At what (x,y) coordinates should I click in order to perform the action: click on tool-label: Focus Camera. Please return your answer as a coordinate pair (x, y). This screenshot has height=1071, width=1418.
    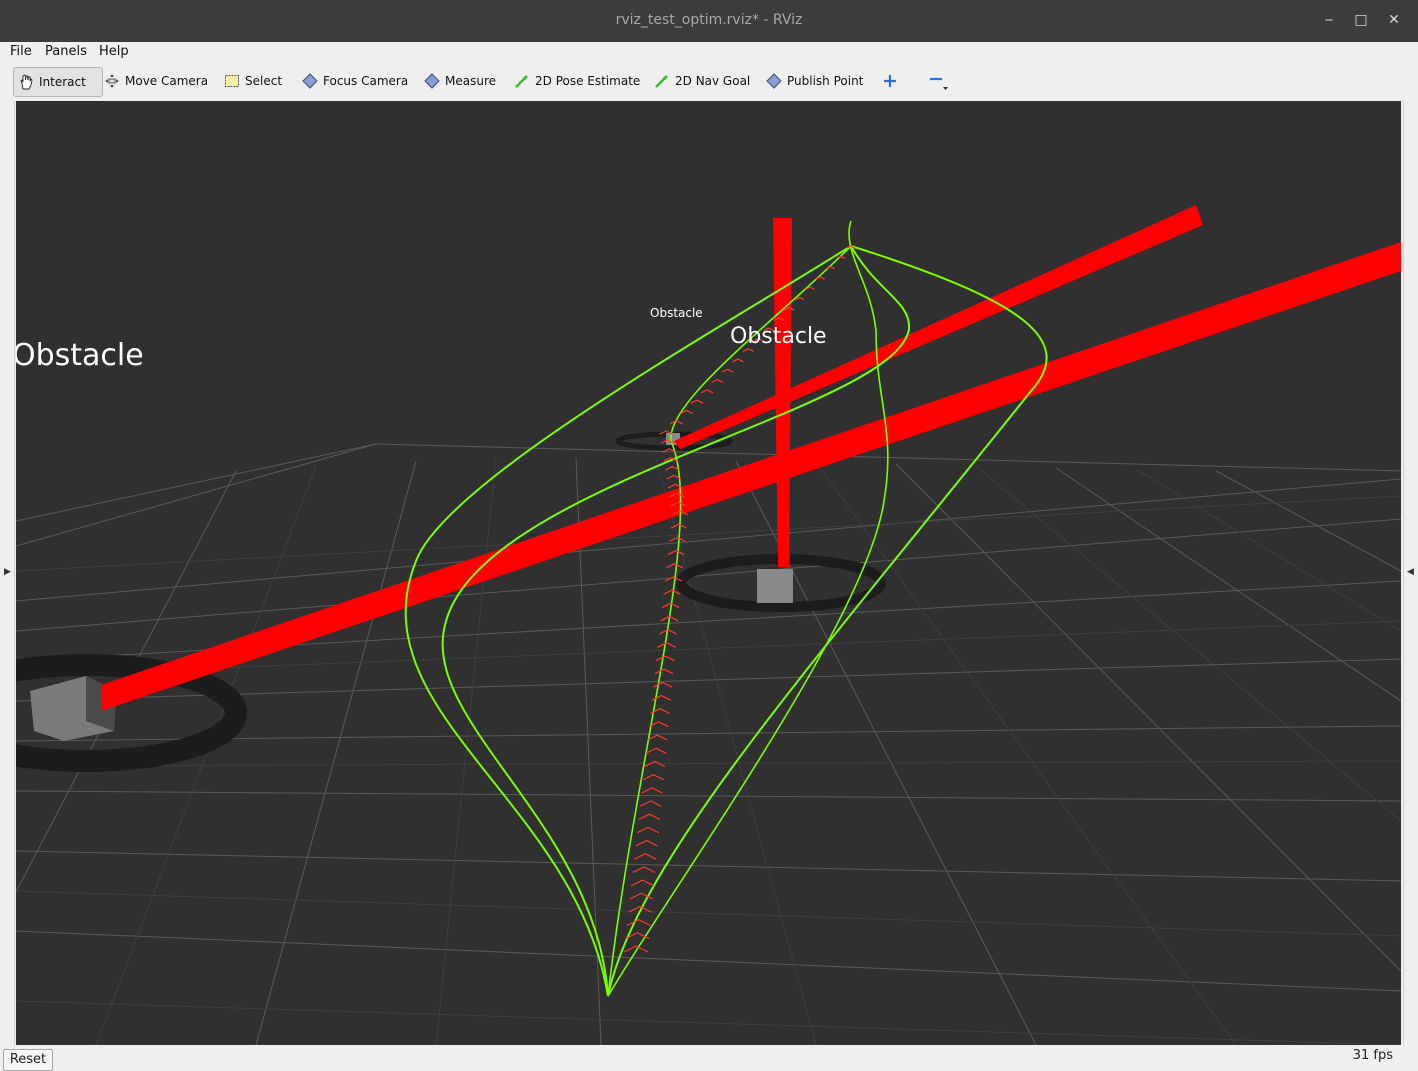
    Looking at the image, I should click on (366, 81).